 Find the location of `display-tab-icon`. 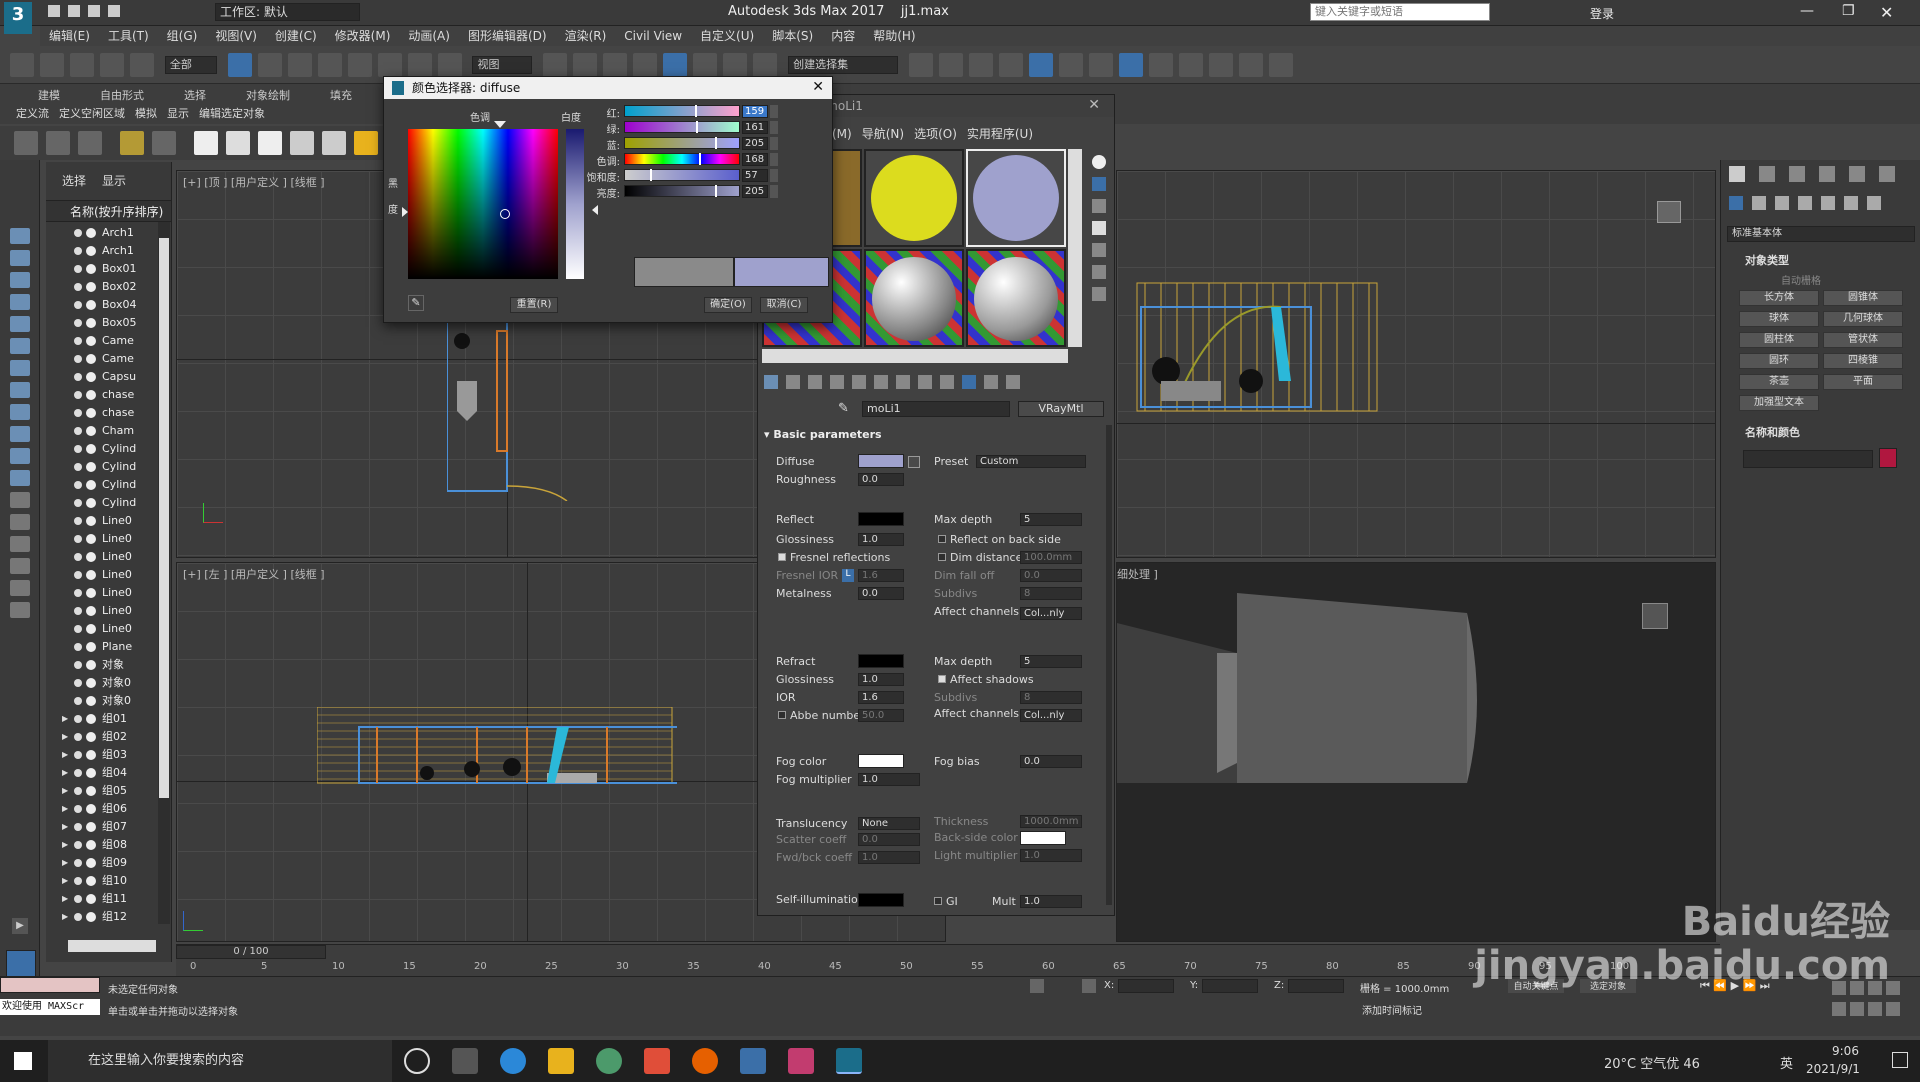

display-tab-icon is located at coordinates (1857, 174).